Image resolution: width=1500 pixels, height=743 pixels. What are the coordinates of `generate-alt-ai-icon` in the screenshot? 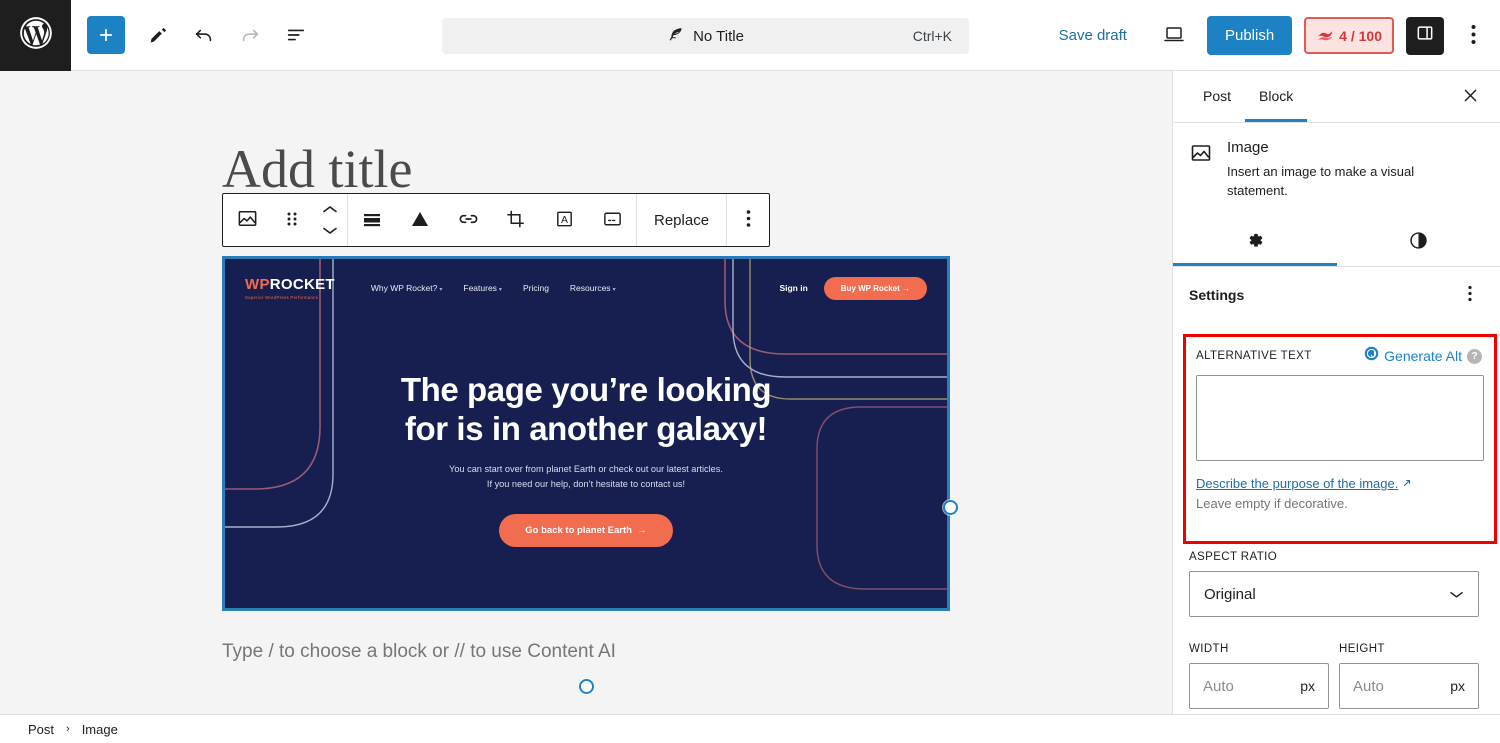 It's located at (1371, 356).